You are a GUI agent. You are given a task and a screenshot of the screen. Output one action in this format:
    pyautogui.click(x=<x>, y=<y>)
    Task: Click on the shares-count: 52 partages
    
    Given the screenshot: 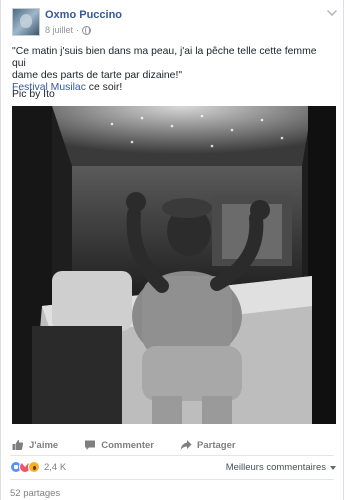 What is the action you would take?
    pyautogui.click(x=35, y=493)
    